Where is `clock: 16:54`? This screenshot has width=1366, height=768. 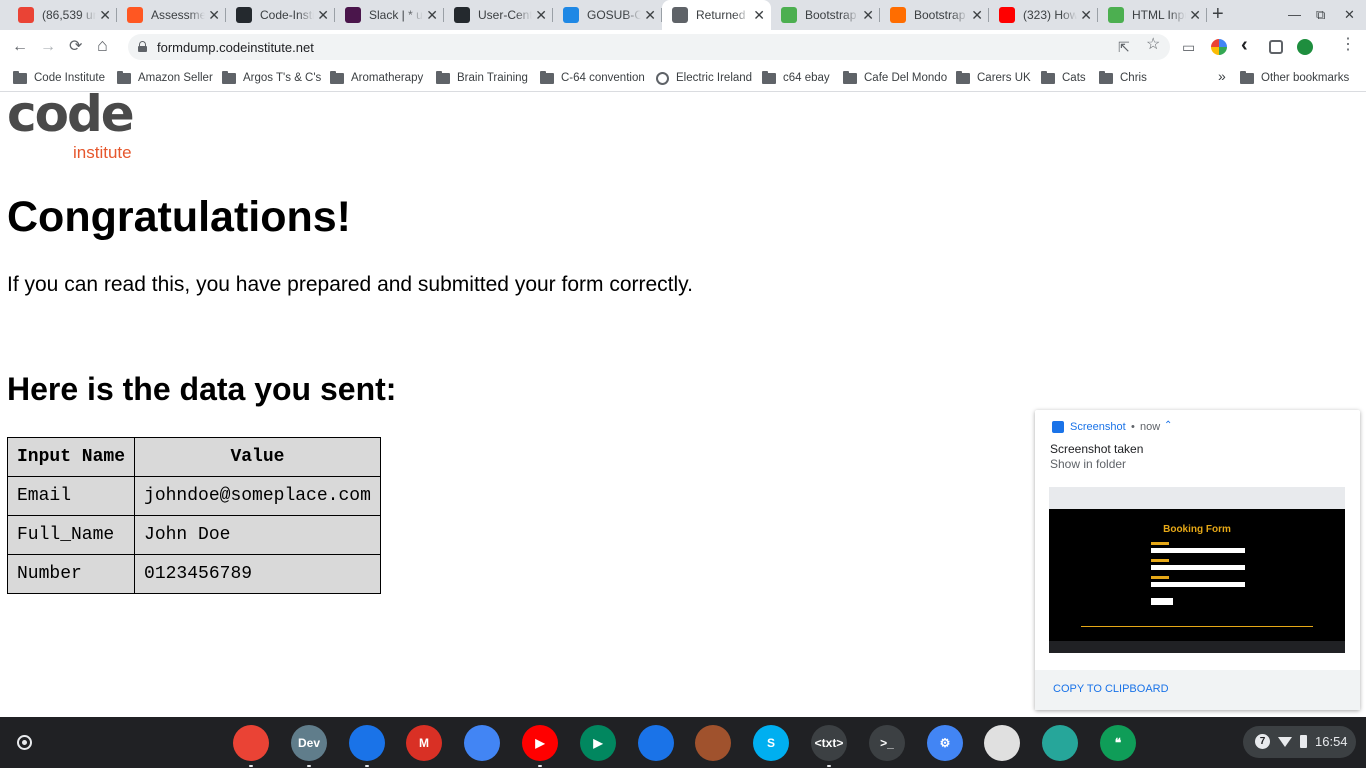
clock: 16:54 is located at coordinates (1331, 741).